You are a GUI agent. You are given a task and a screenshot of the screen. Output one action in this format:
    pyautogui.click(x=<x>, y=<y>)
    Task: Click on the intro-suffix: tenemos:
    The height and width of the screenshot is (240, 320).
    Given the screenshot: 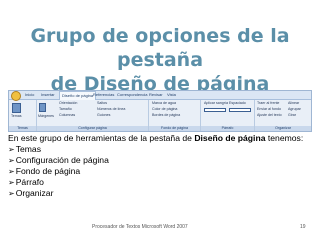 What is the action you would take?
    pyautogui.click(x=284, y=138)
    